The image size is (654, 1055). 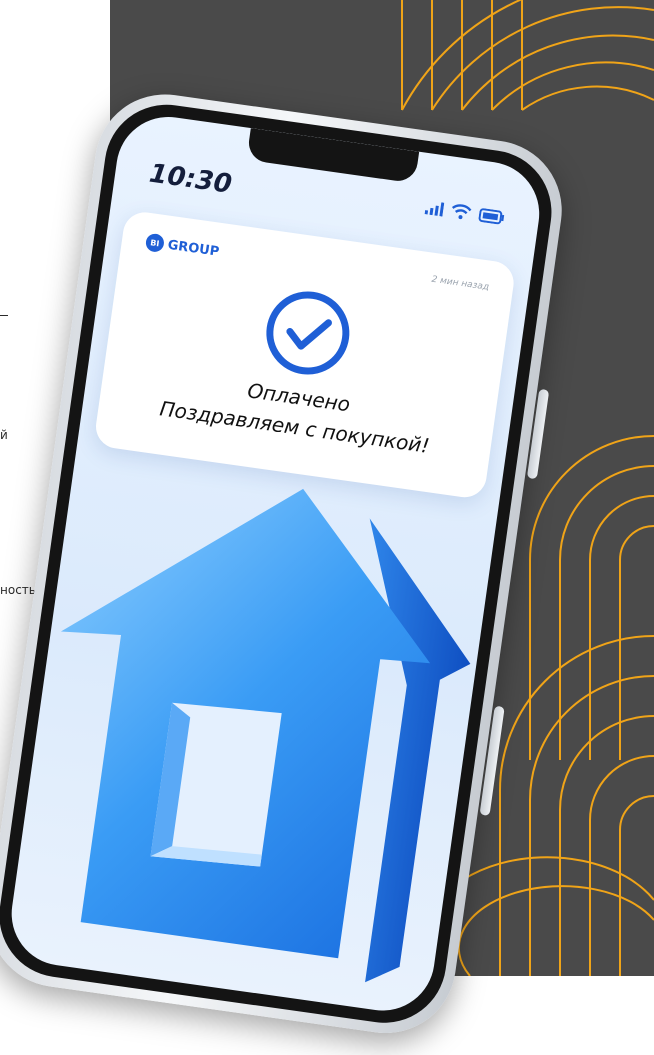 What do you see at coordinates (4, 435) in the screenshot?
I see `left-text-fragment-1: й` at bounding box center [4, 435].